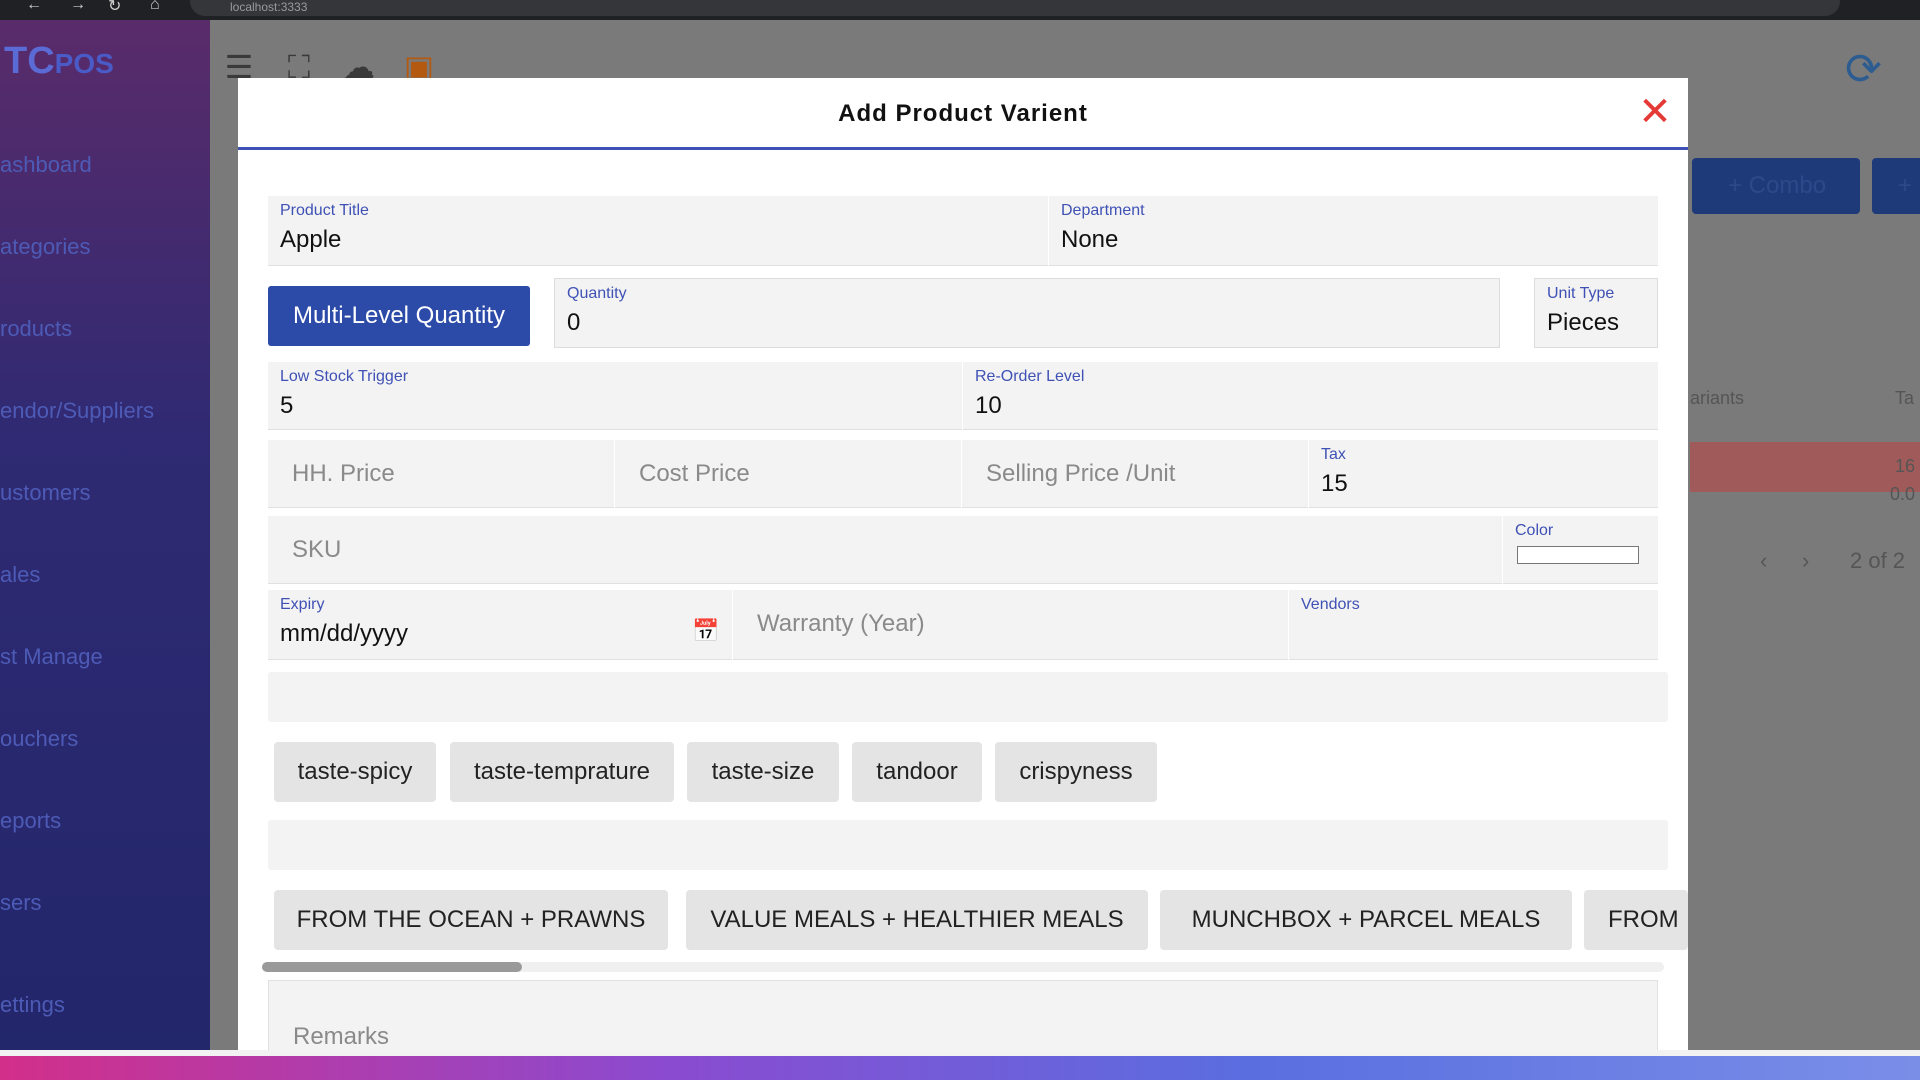 The width and height of the screenshot is (1920, 1080). I want to click on tag-chip: taste-size, so click(763, 772).